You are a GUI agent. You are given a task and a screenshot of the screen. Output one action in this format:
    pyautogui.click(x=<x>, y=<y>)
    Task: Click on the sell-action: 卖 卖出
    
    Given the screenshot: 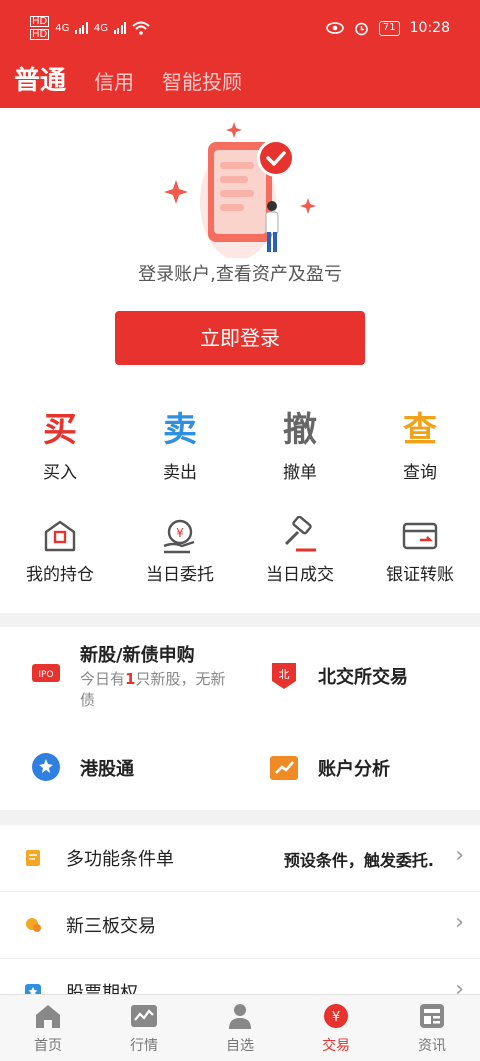 What is the action you would take?
    pyautogui.click(x=180, y=444)
    